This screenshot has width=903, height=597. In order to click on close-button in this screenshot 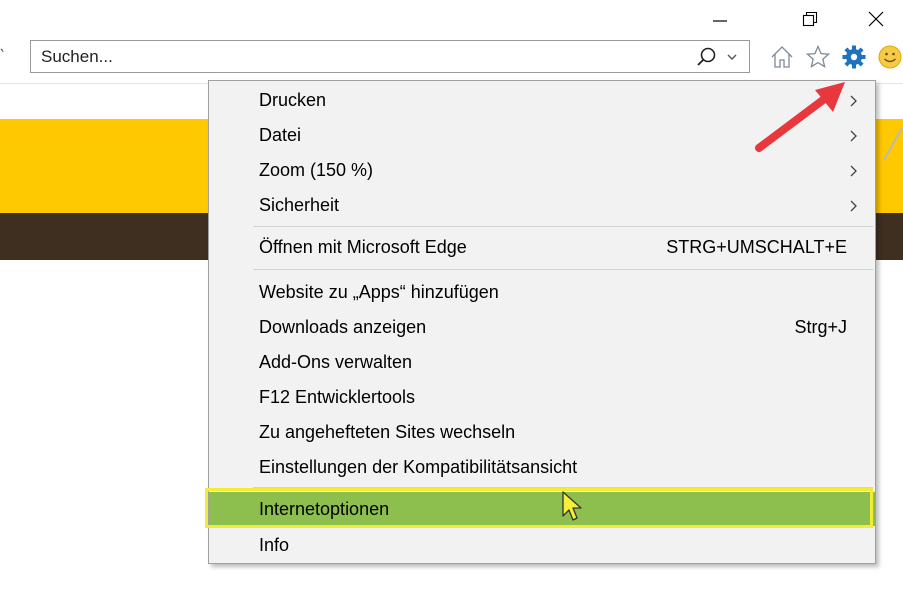, I will do `click(876, 19)`.